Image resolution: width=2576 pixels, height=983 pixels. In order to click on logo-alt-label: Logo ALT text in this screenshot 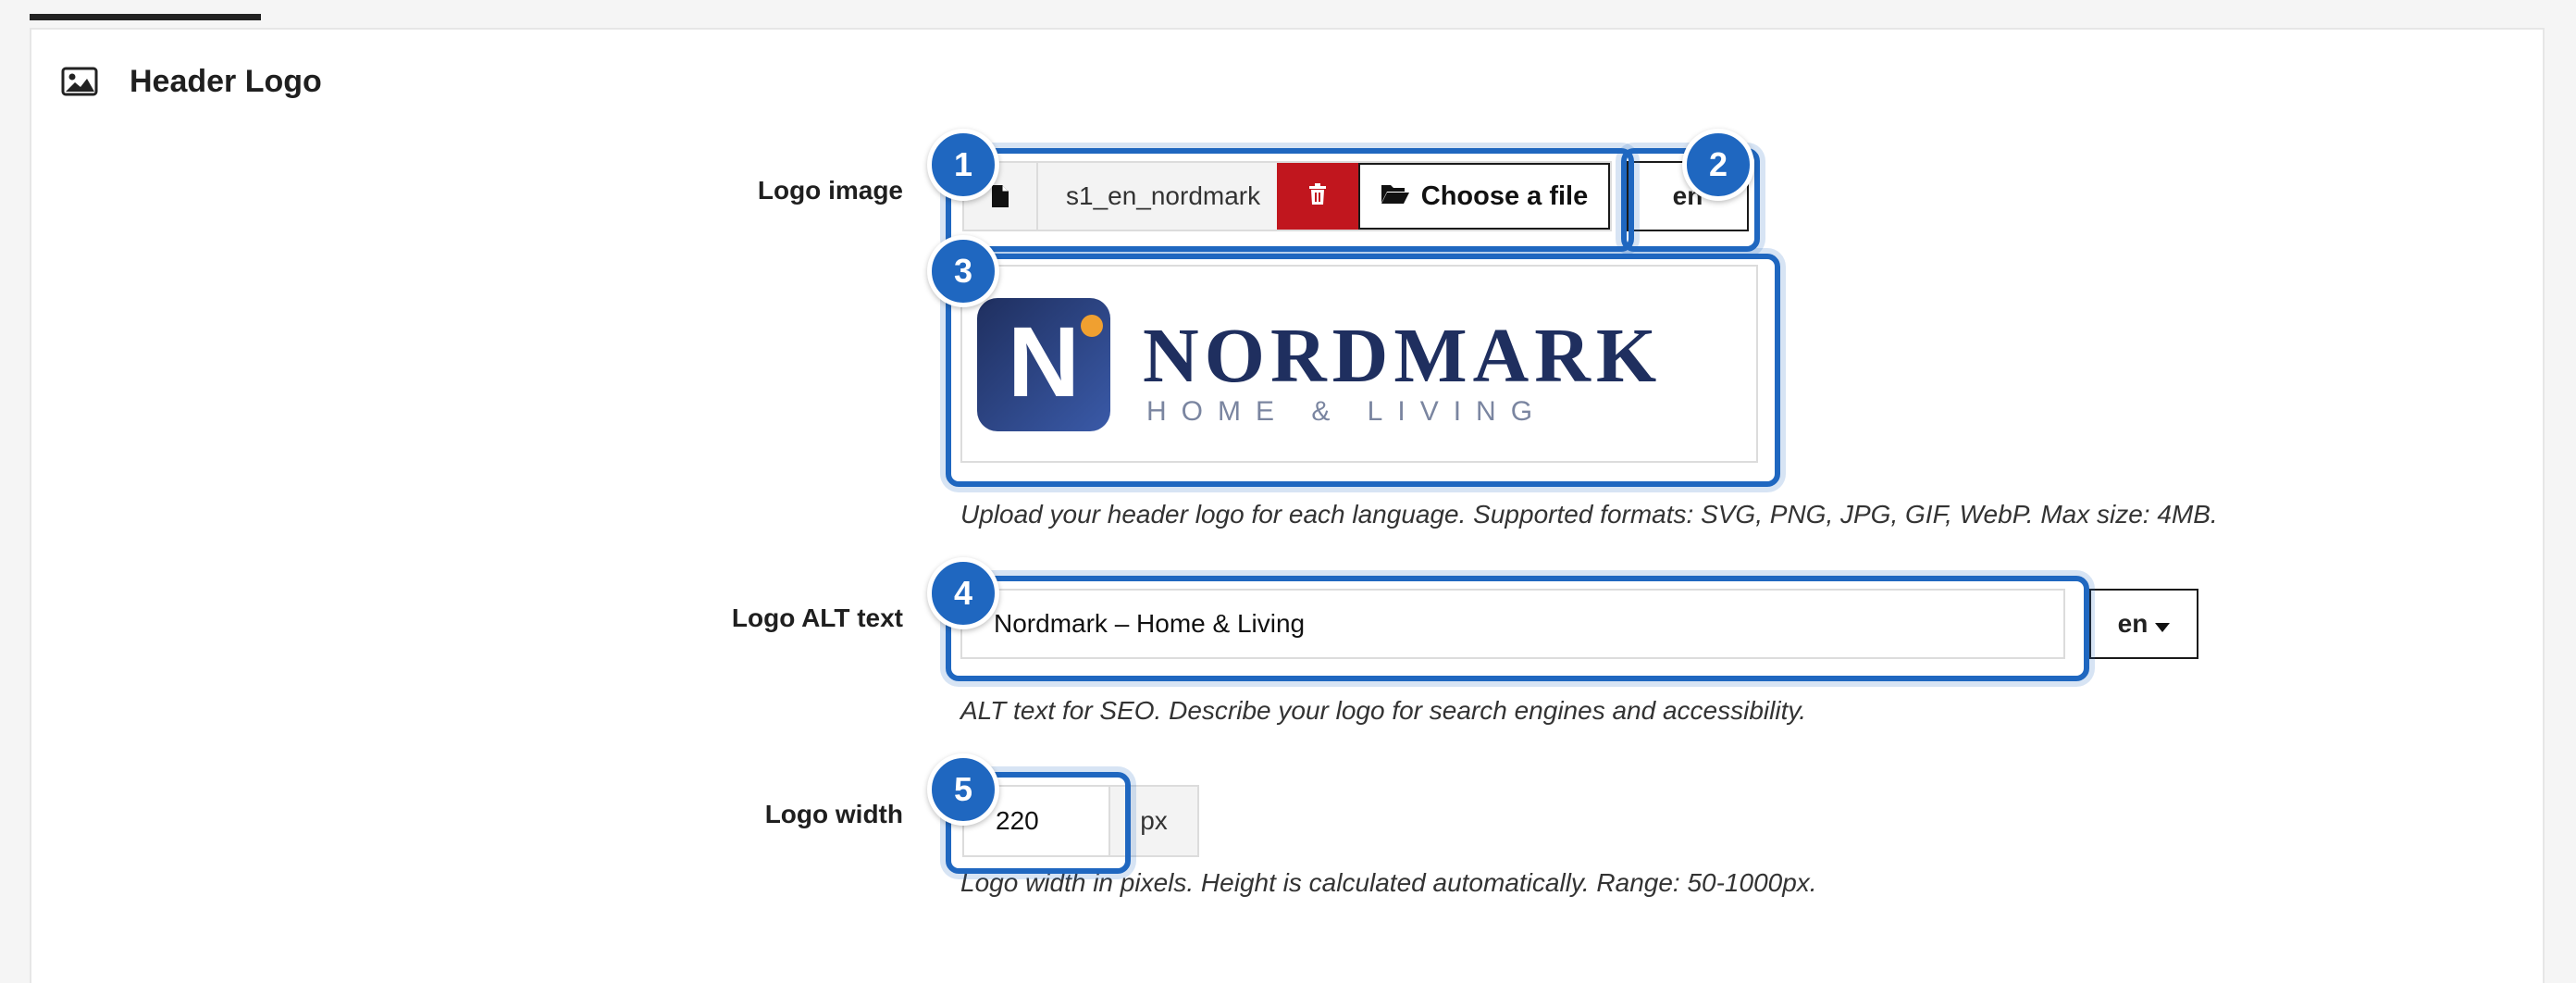, I will do `click(817, 617)`.